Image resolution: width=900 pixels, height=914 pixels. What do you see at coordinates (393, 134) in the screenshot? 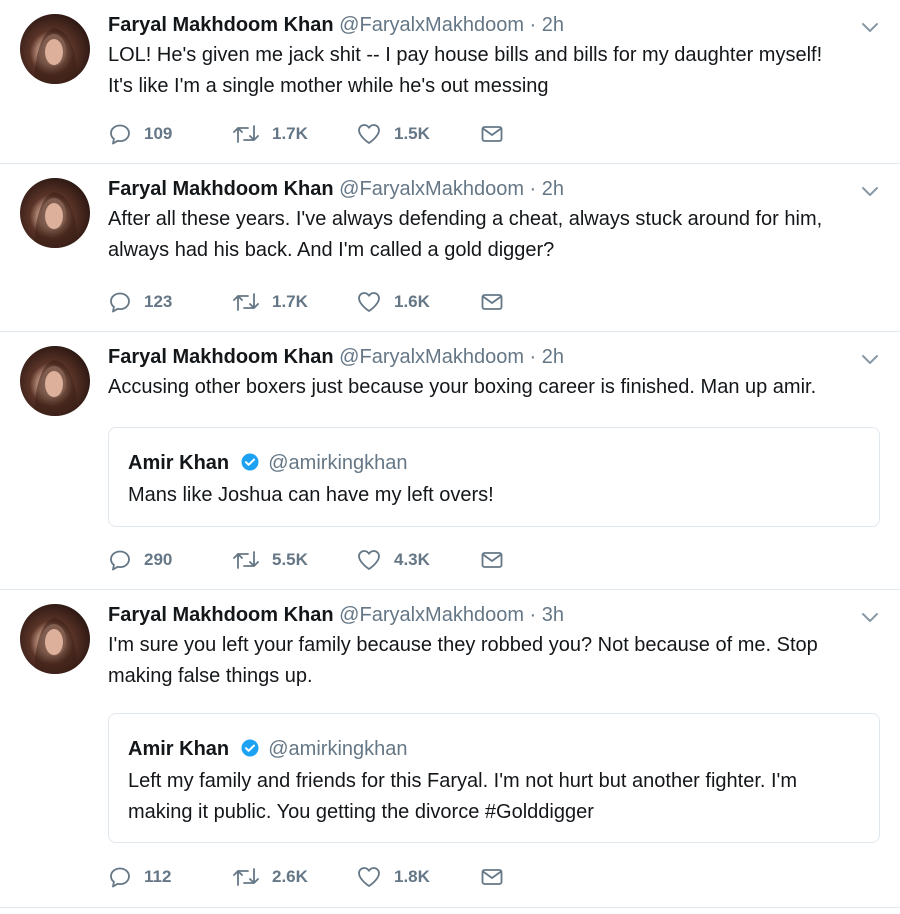
I see `like-button: 1.5K` at bounding box center [393, 134].